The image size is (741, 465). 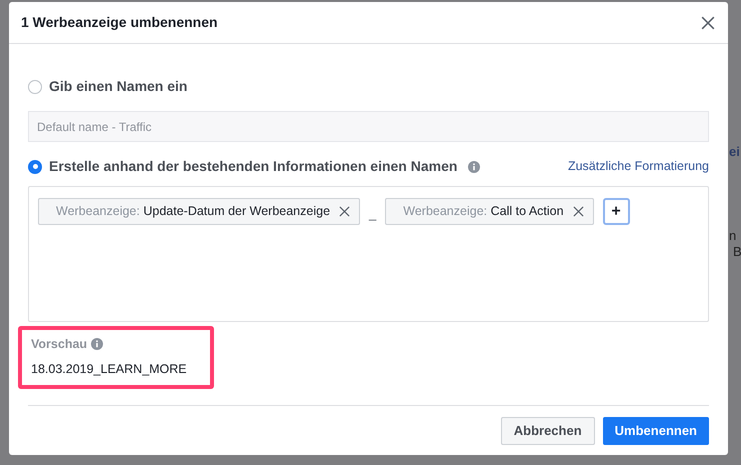 I want to click on option-label: Gib einen Namen ein, so click(x=118, y=86).